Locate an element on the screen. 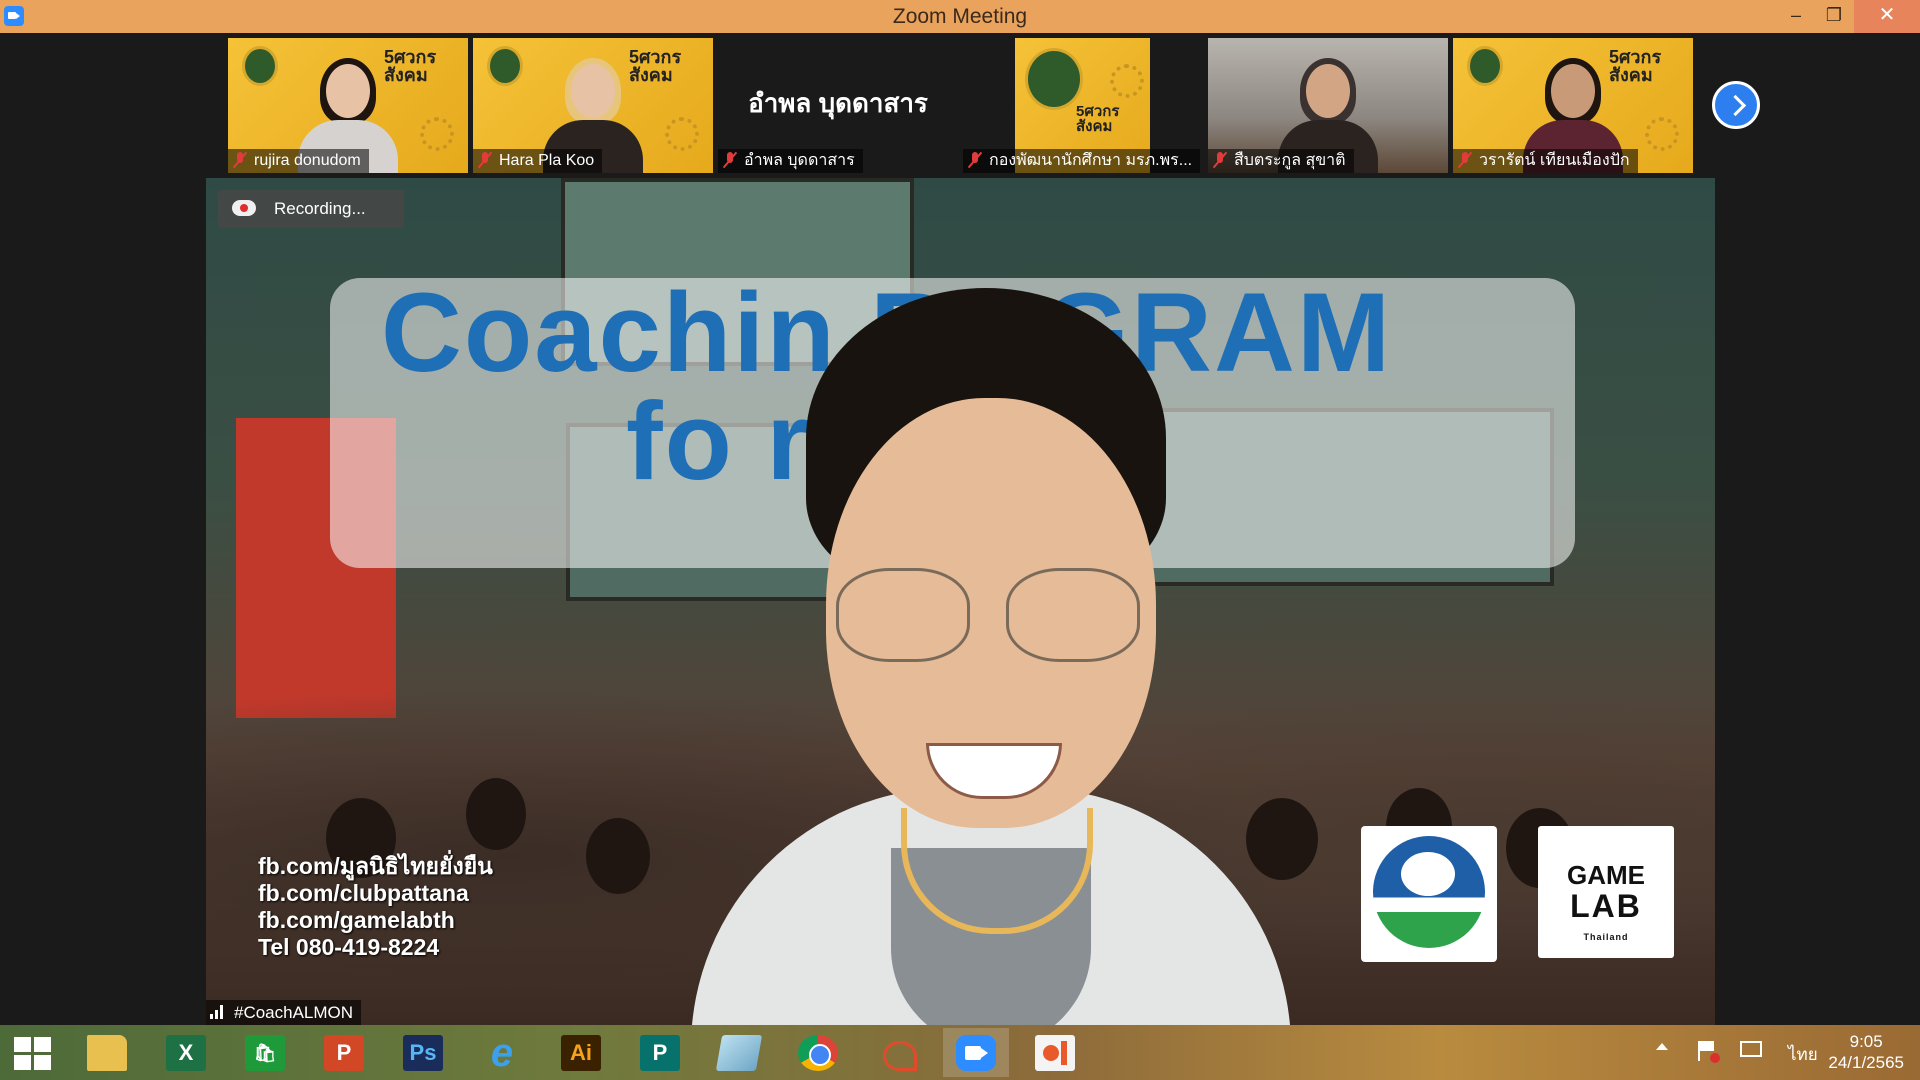 Image resolution: width=1920 pixels, height=1080 pixels. participant-thumbnail: อำพล บุดดาสาร อำพล บุดดาสาร is located at coordinates (838, 105).